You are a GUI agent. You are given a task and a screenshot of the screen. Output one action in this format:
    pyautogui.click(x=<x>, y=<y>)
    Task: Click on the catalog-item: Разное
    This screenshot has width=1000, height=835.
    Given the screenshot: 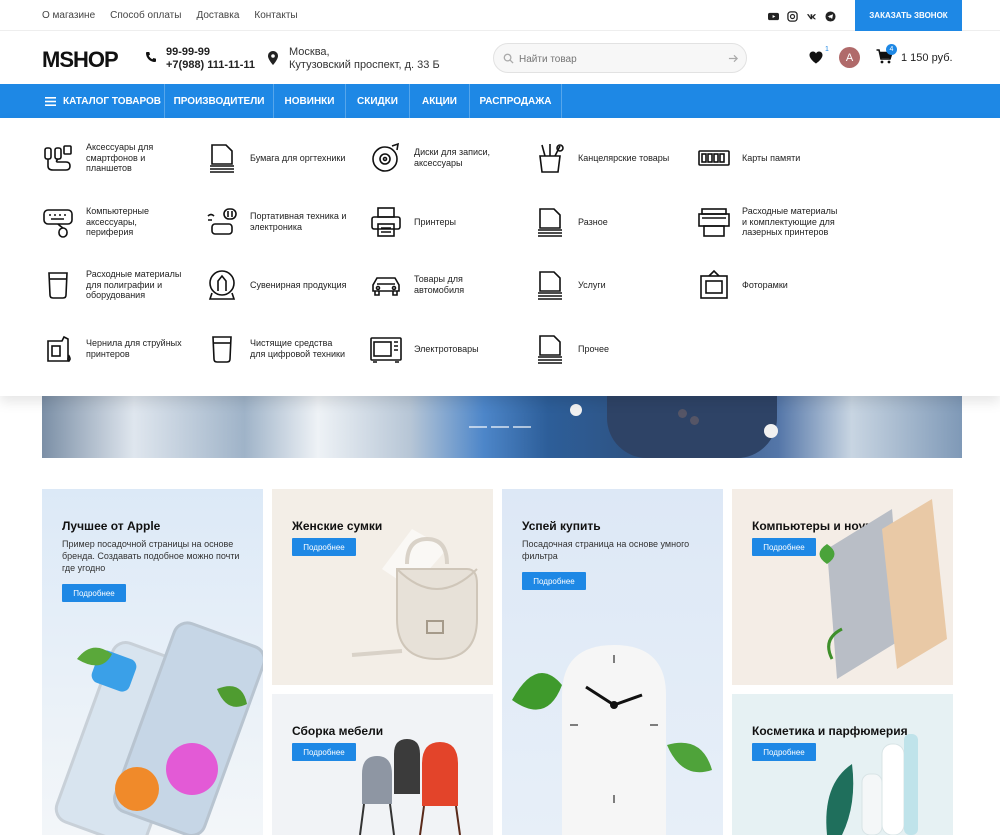 What is the action you would take?
    pyautogui.click(x=606, y=222)
    